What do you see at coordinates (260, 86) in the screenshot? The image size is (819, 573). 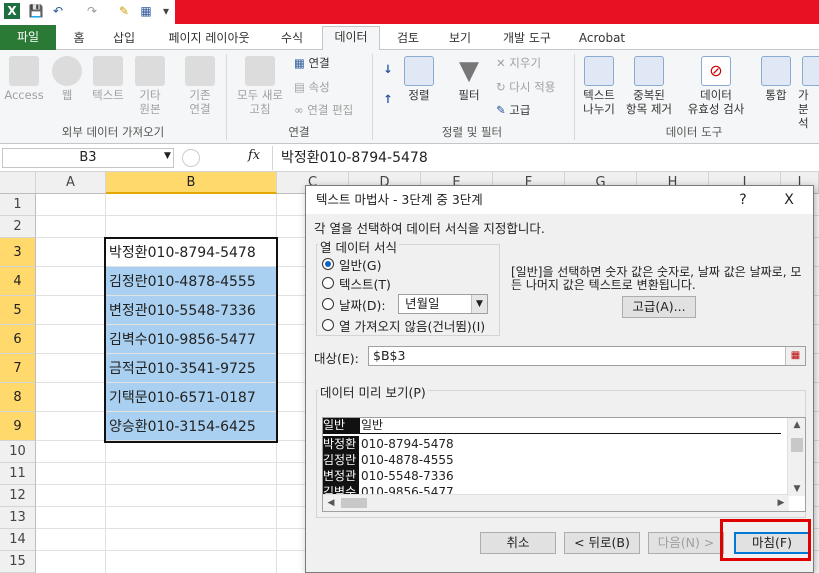 I see `refresh-all-button: 모두 새로 고침` at bounding box center [260, 86].